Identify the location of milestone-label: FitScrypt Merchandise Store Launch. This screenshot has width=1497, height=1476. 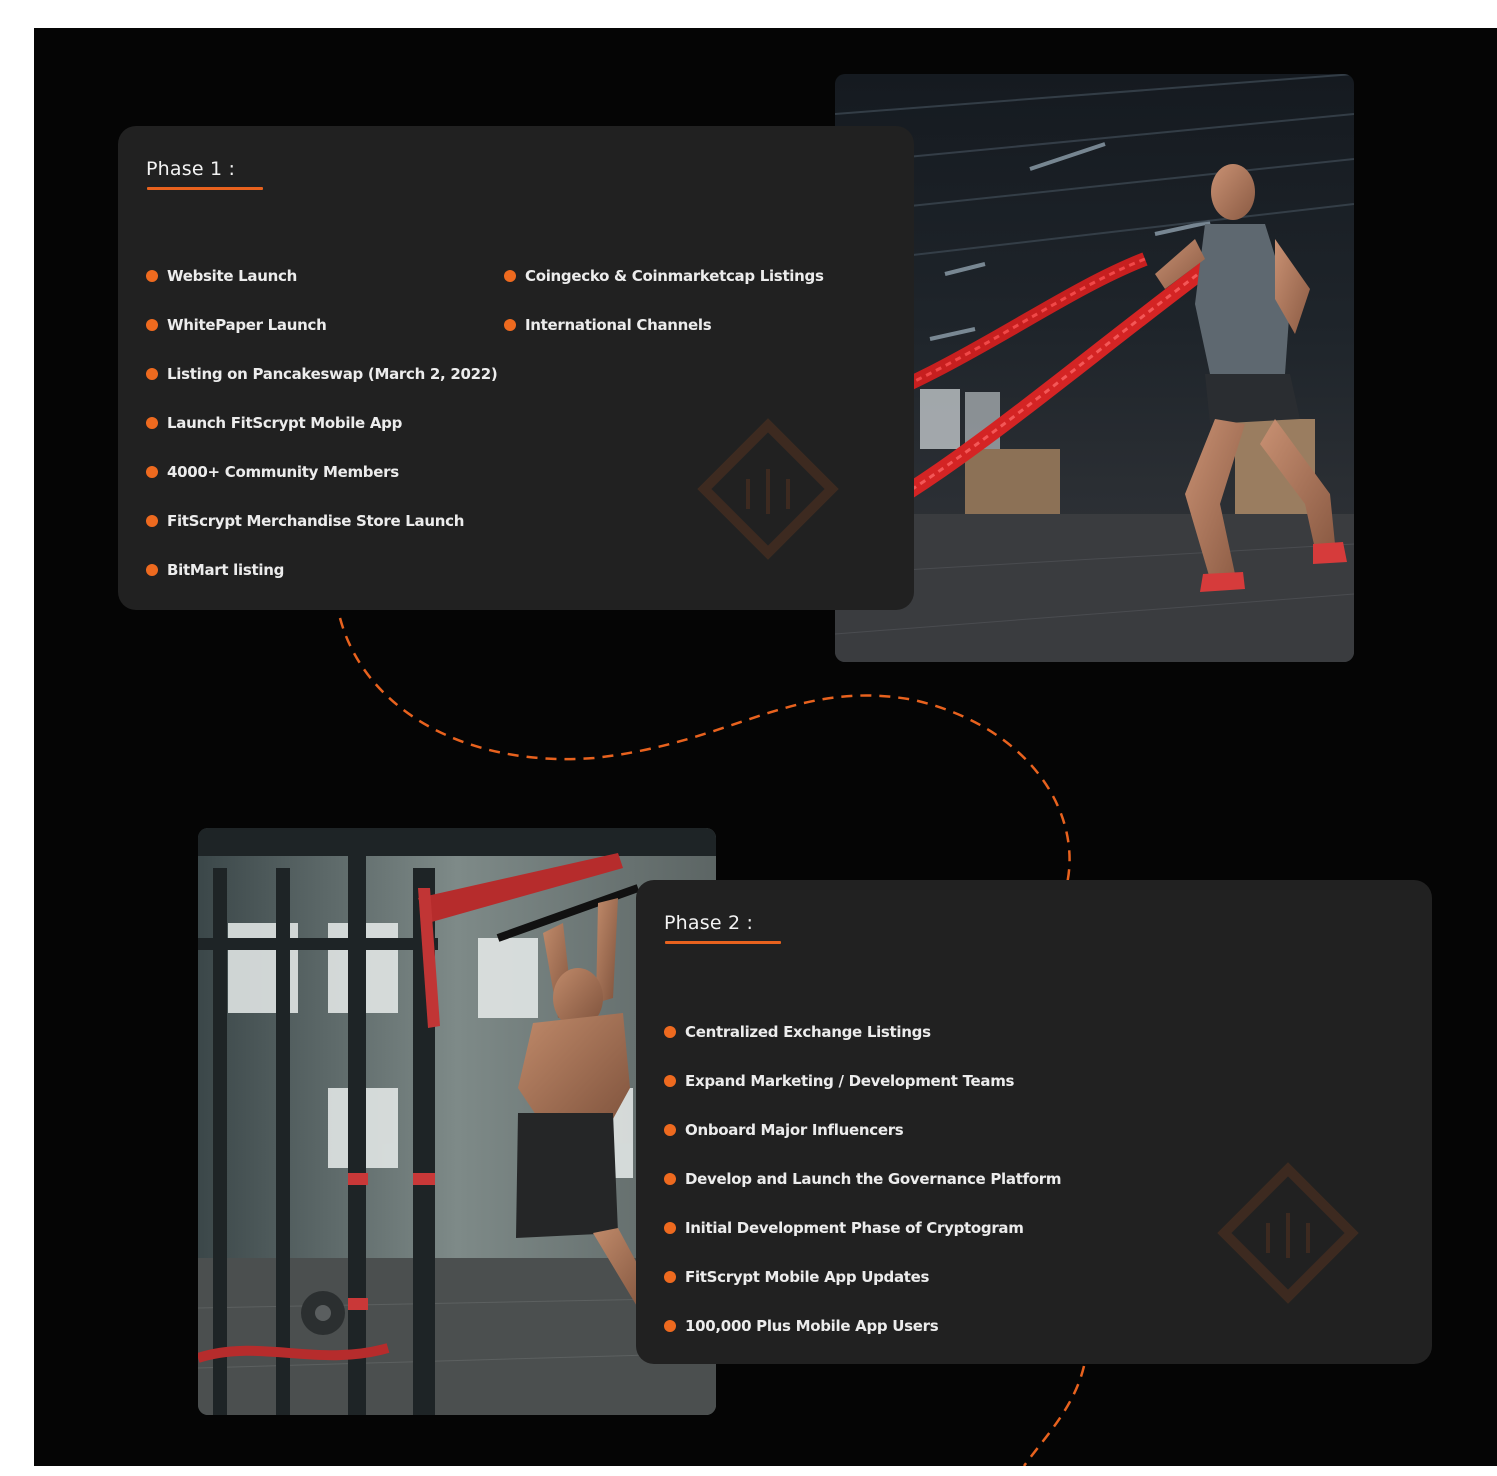
(316, 521).